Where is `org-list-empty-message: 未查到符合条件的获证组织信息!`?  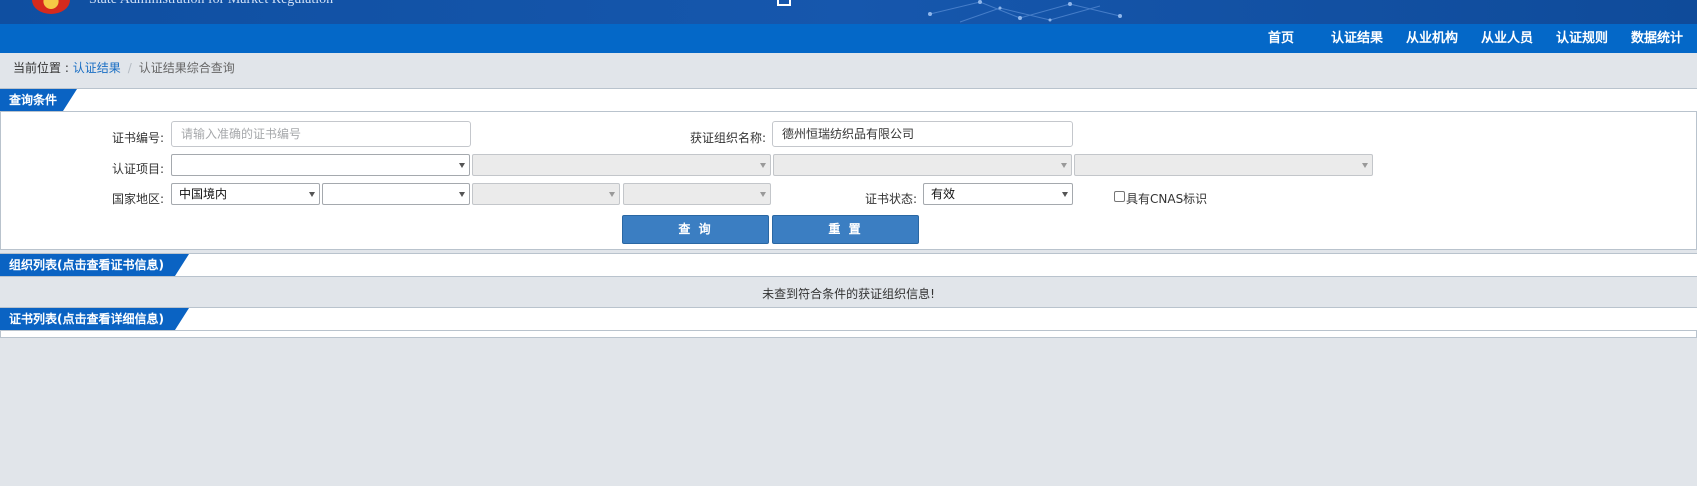 org-list-empty-message: 未查到符合条件的获证组织信息! is located at coordinates (848, 294).